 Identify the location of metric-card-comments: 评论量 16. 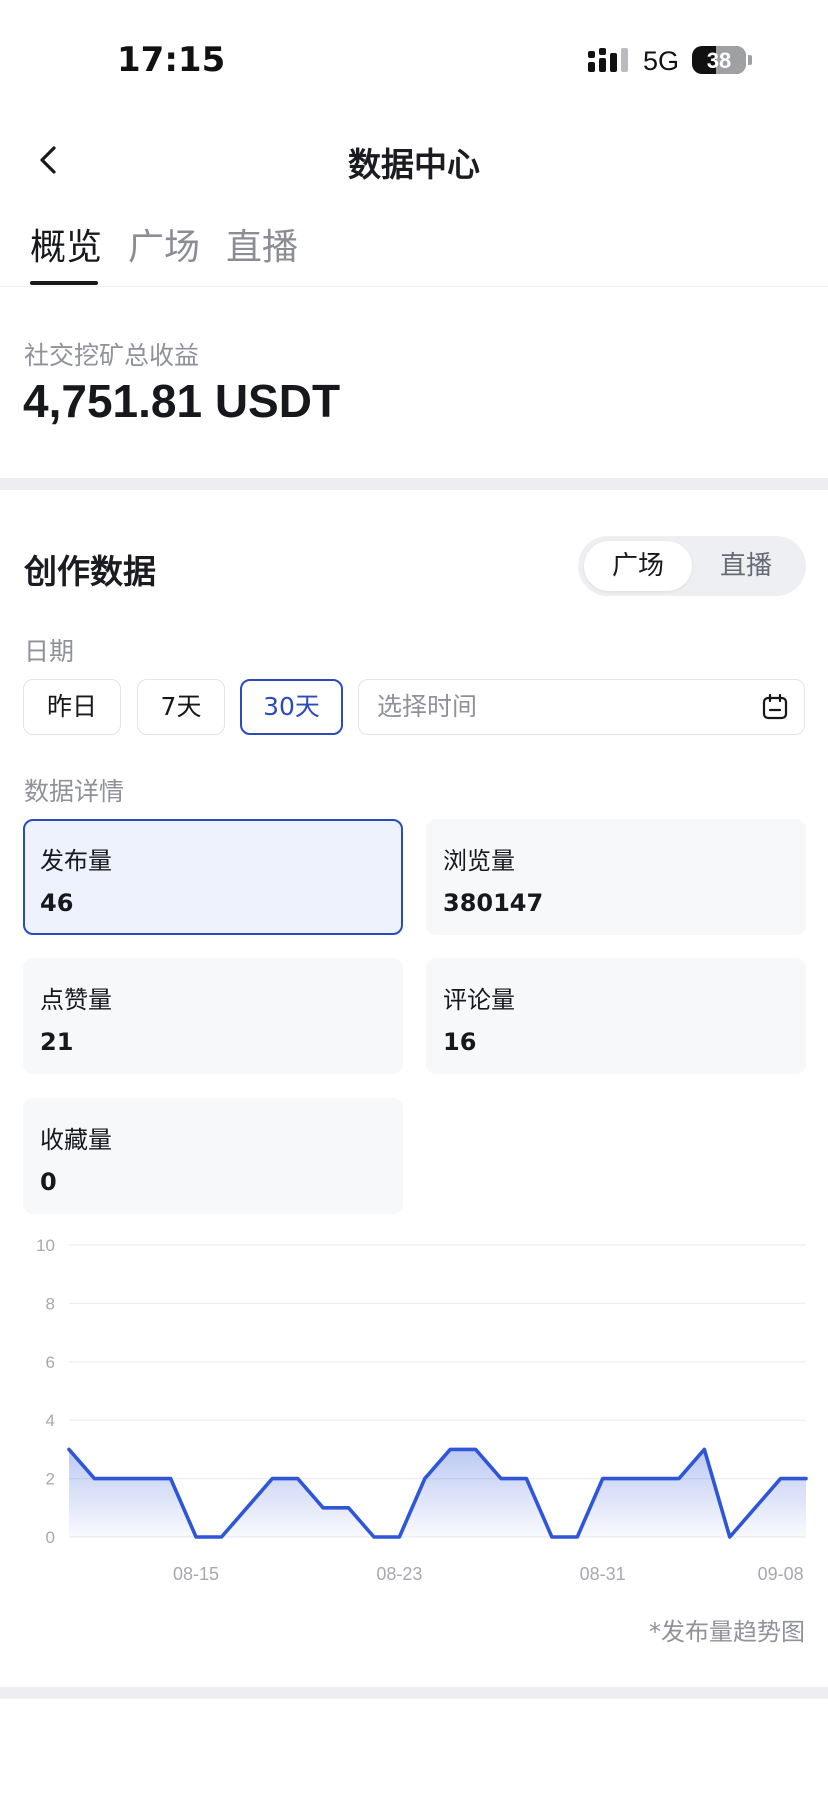
(616, 1016).